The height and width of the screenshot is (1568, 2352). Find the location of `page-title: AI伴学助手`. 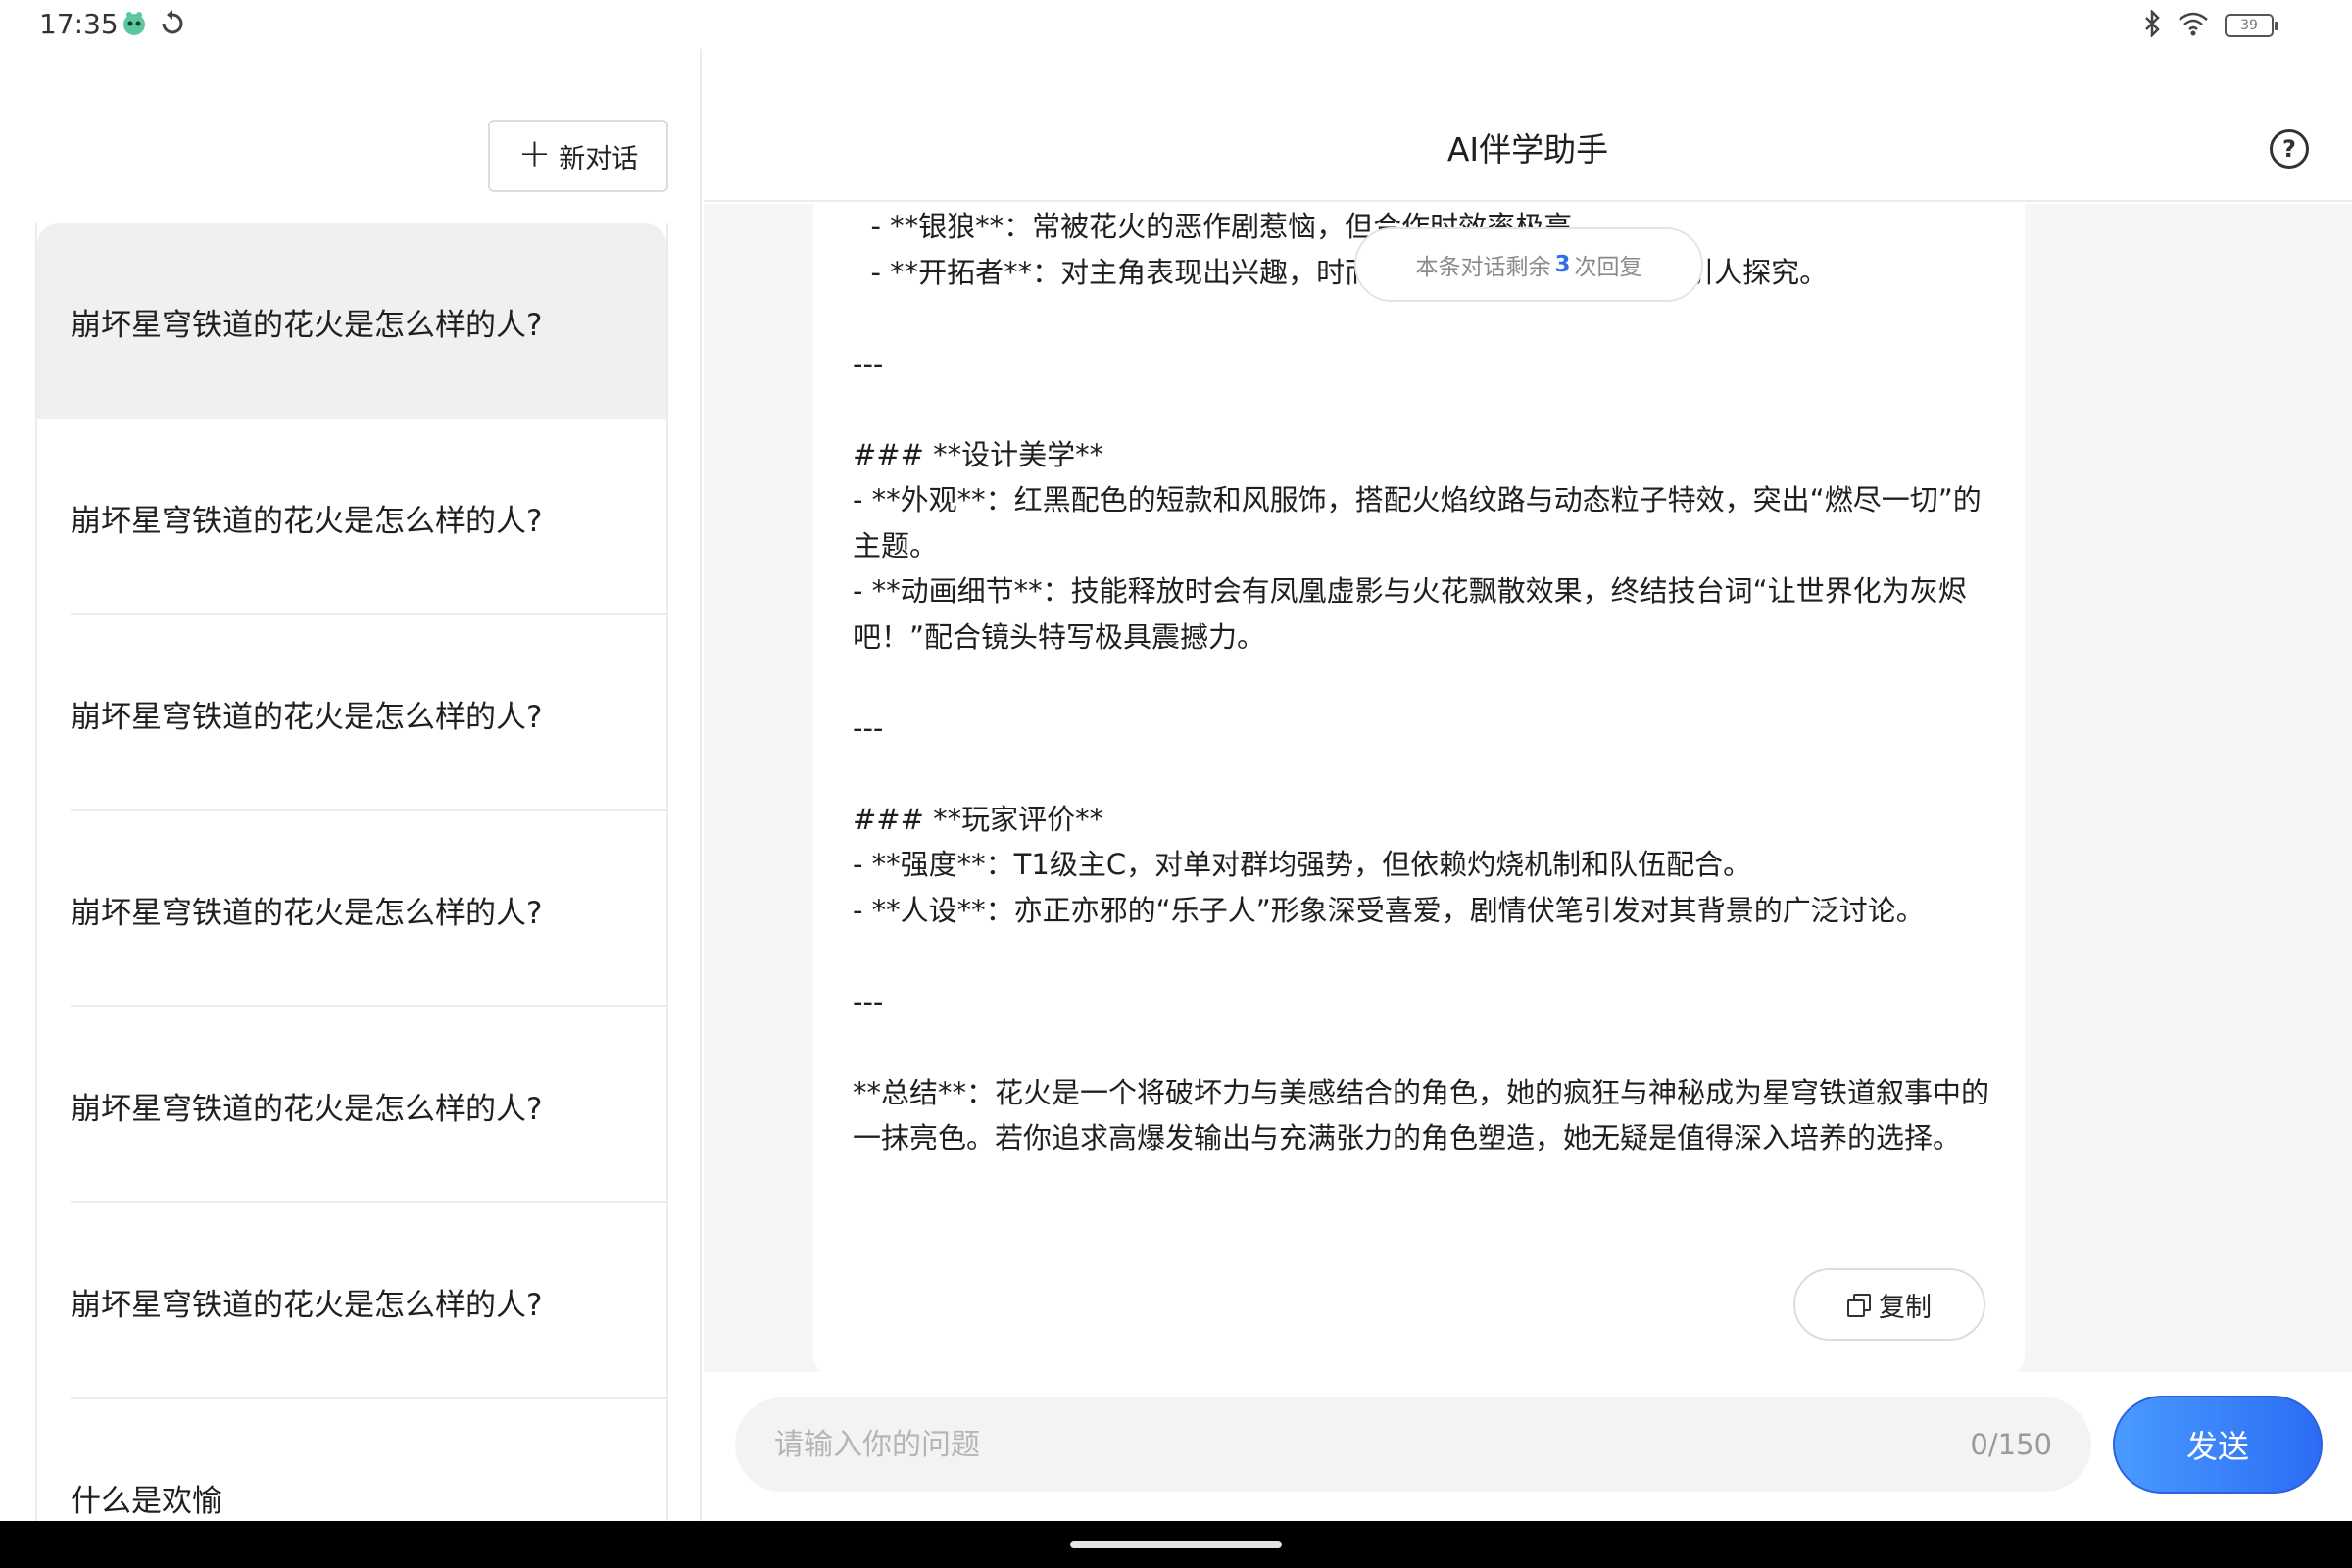

page-title: AI伴学助手 is located at coordinates (1527, 149).